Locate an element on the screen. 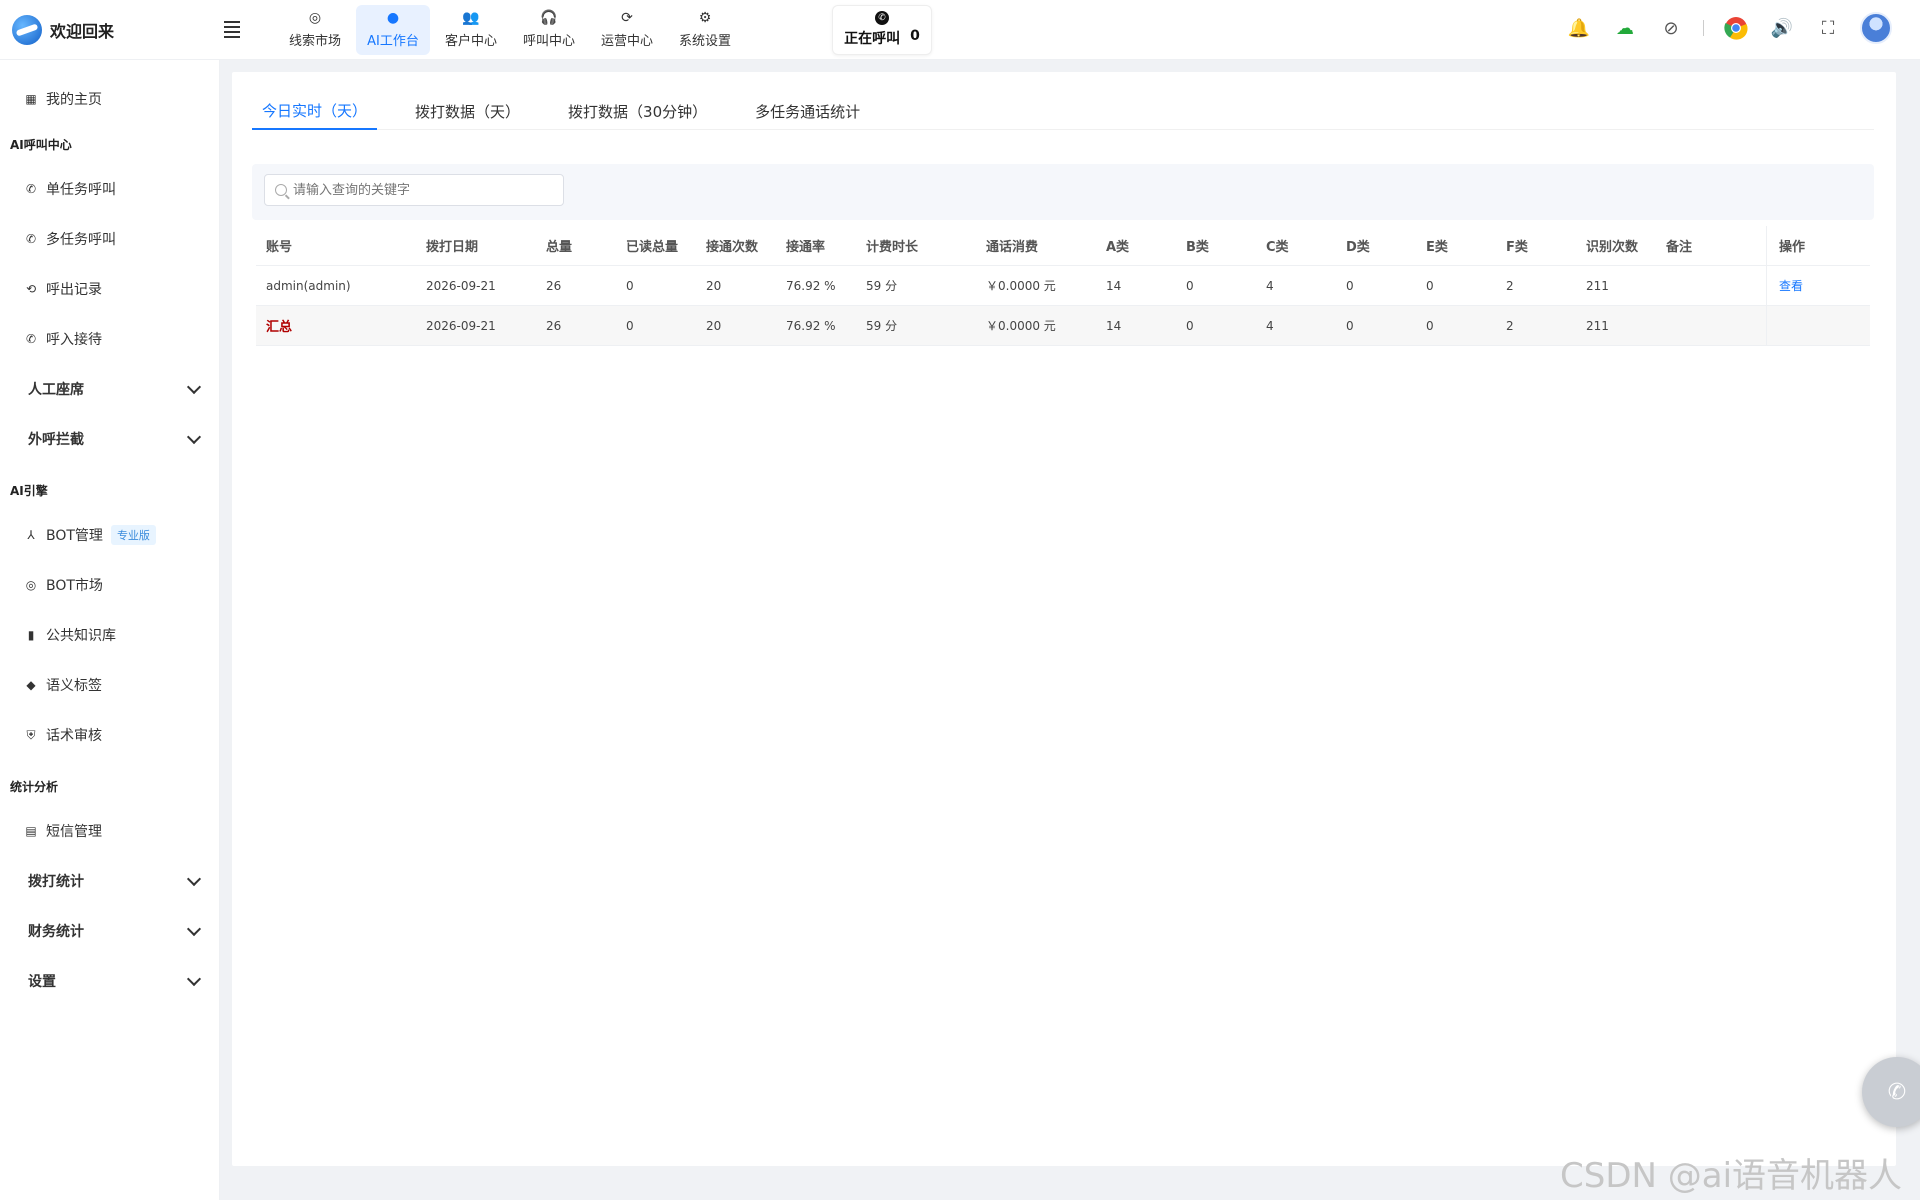  pro-badge: 专业版 is located at coordinates (133, 535).